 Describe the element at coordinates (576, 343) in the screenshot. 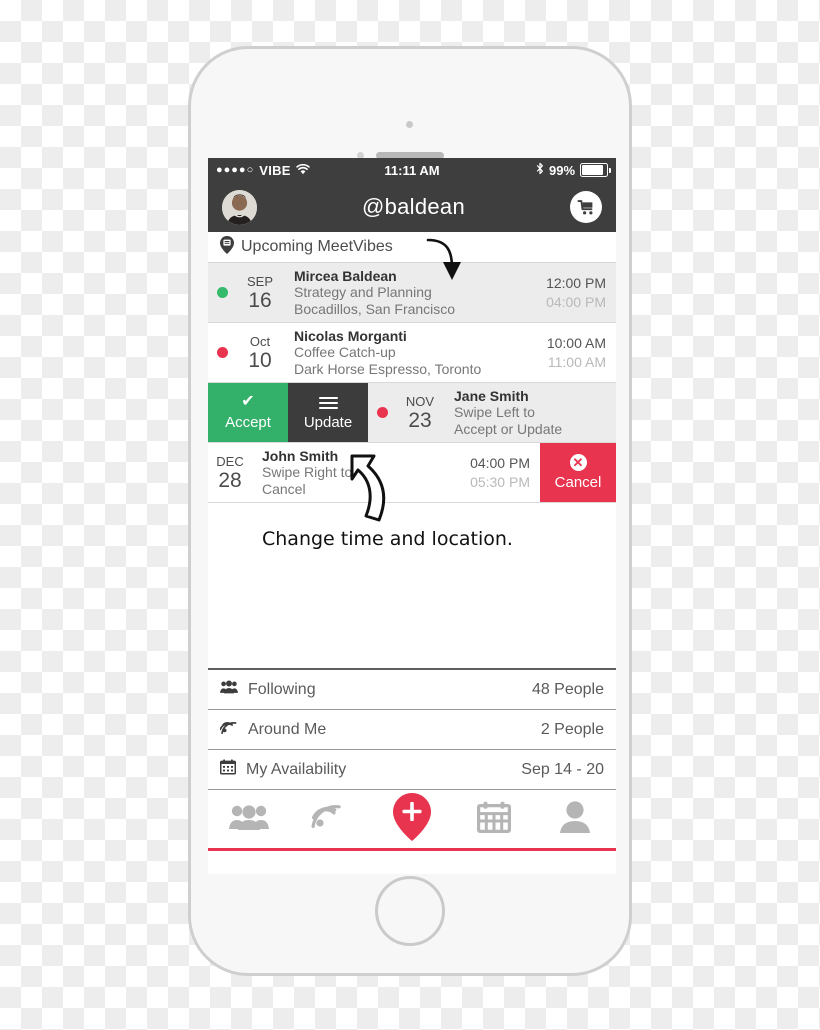

I see `event-start-time: 10:00 AM` at that location.